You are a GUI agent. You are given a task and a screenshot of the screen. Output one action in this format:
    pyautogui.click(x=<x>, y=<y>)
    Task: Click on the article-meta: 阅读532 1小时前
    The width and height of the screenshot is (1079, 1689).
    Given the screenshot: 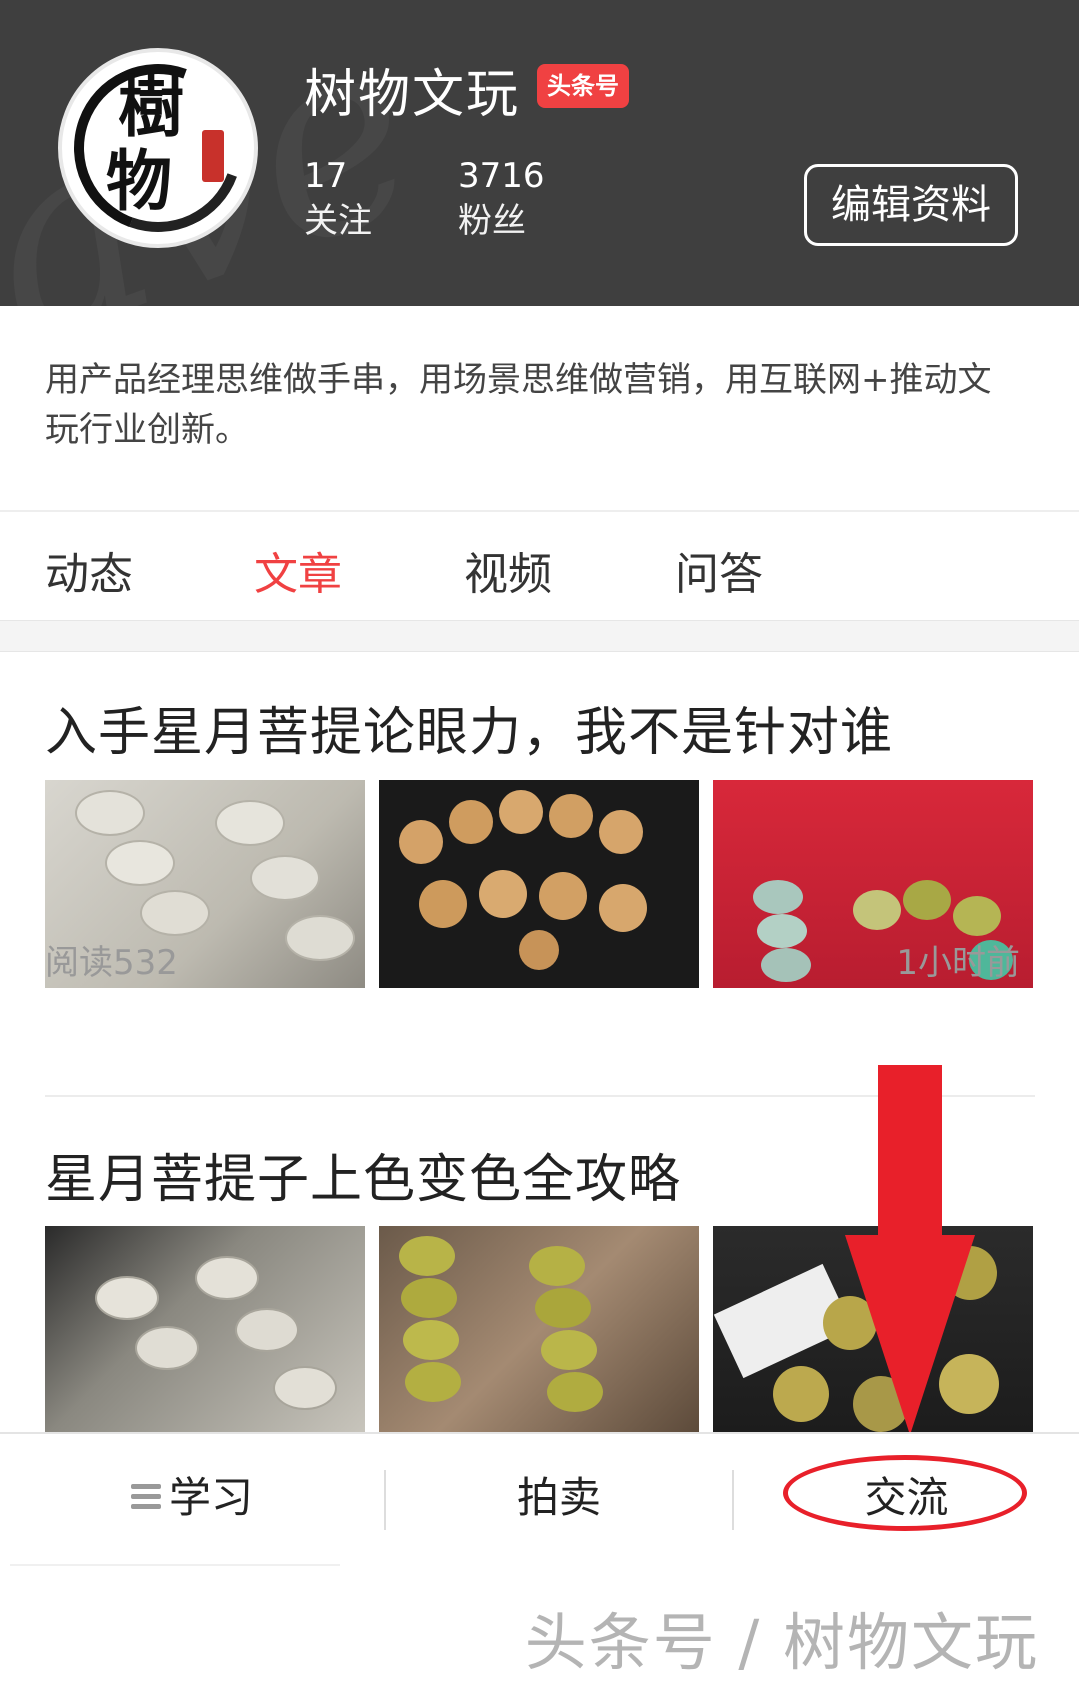 What is the action you would take?
    pyautogui.click(x=532, y=959)
    